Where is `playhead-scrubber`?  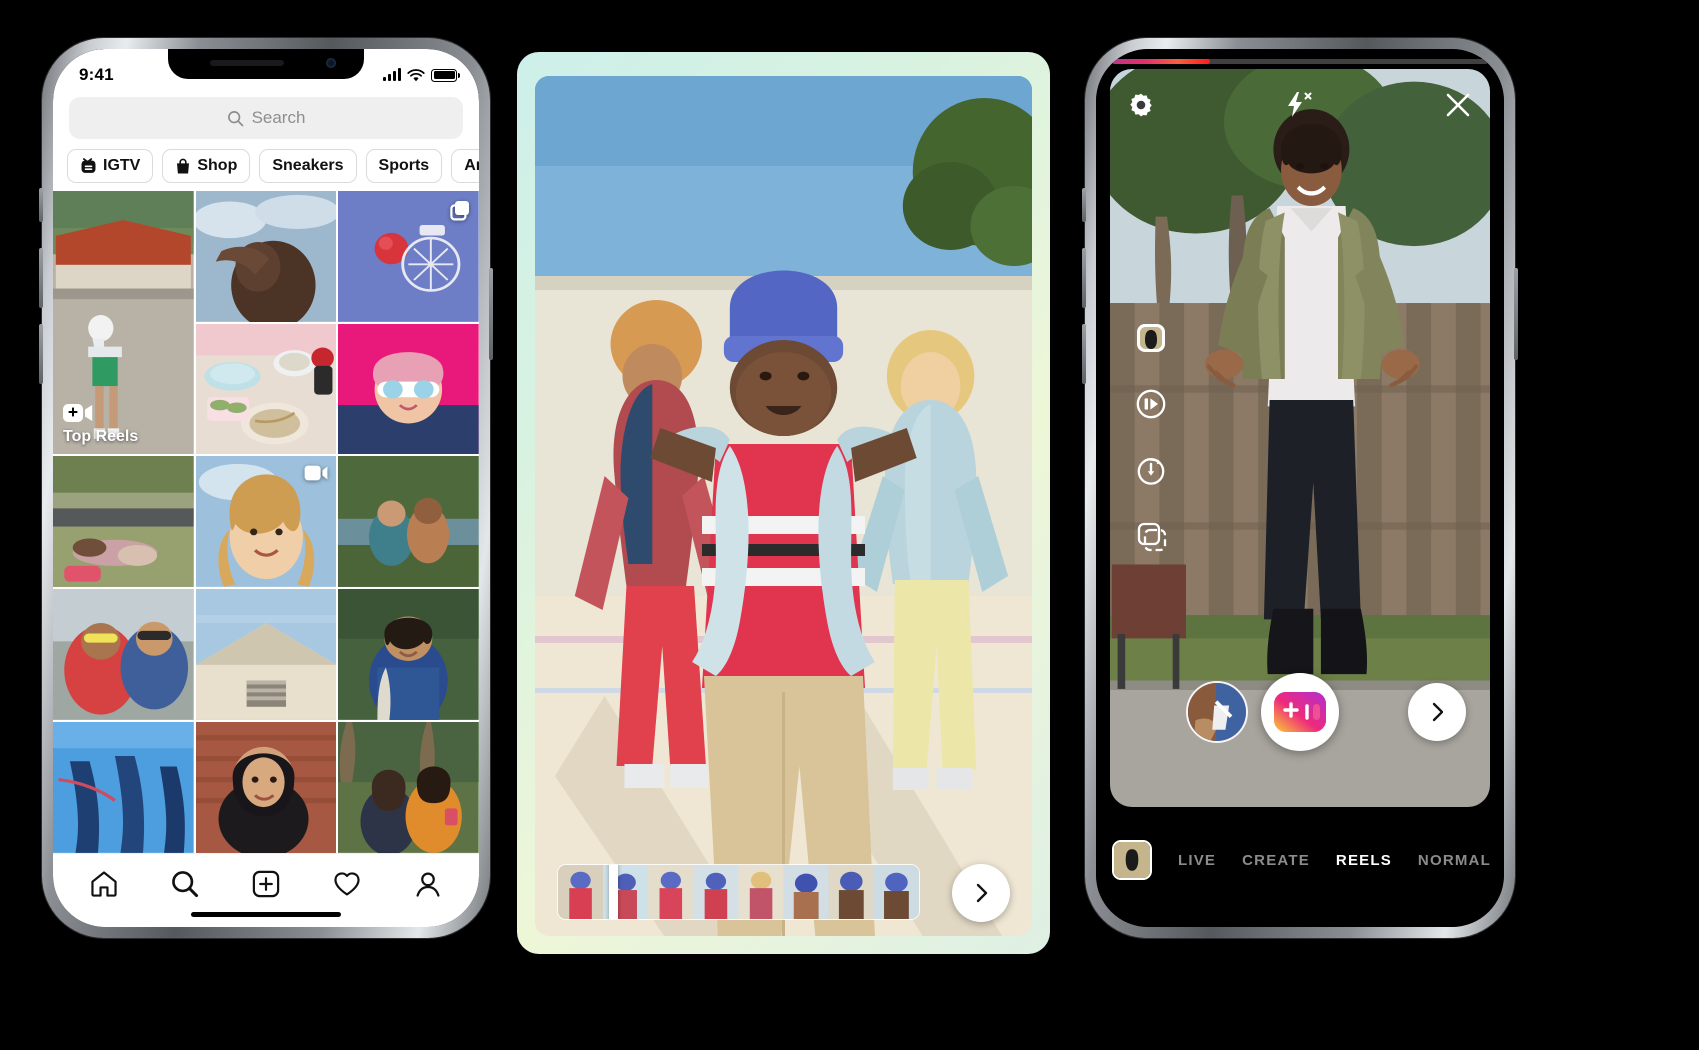 playhead-scrubber is located at coordinates (613, 892).